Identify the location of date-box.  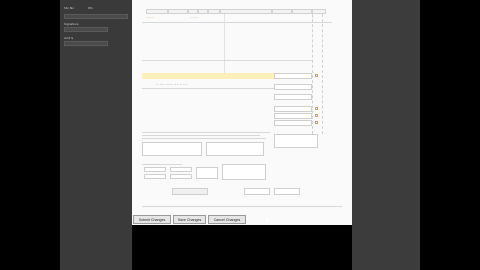
(235, 149).